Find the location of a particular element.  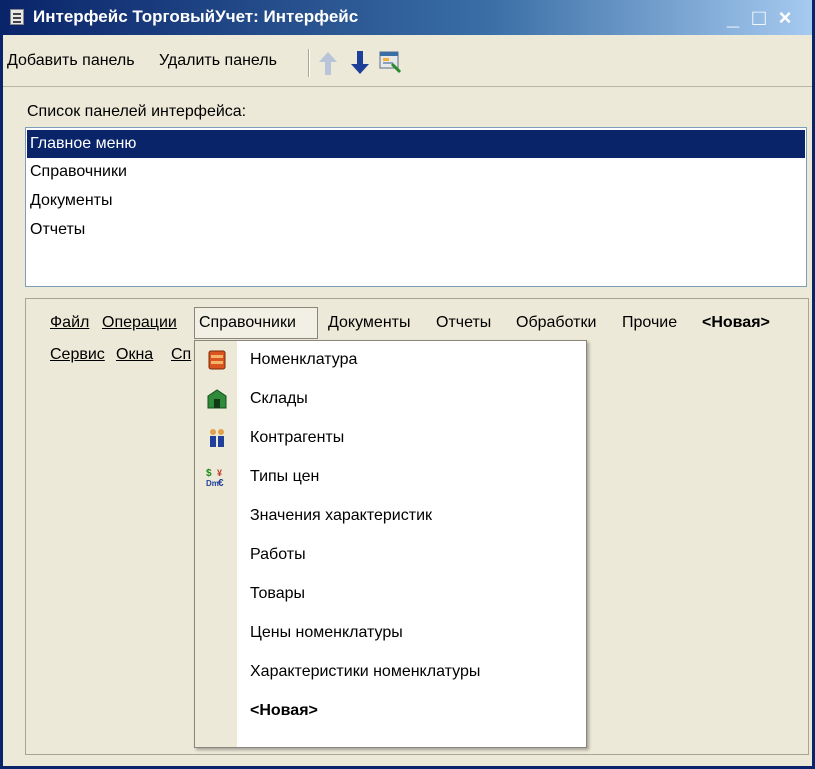

menu-catalogs: Справочники is located at coordinates (247, 323).